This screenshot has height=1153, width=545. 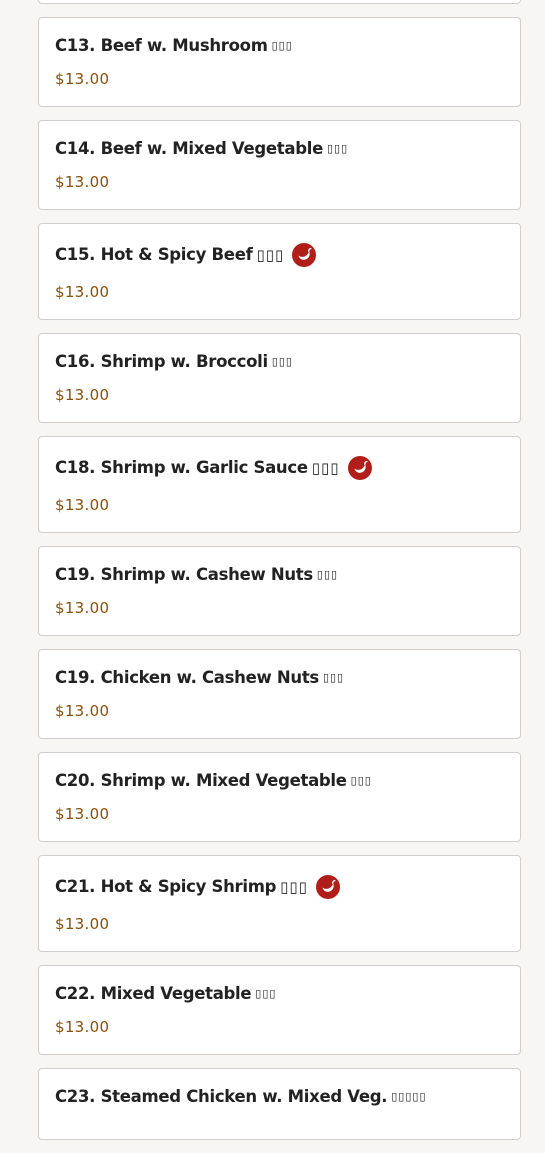 I want to click on menu-item-name: C15. Hot & Spicy Beef, so click(x=154, y=254).